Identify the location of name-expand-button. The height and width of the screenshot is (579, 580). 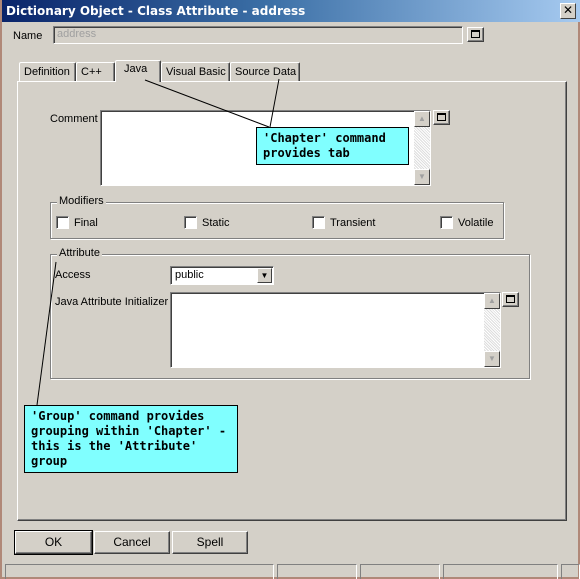
(475, 34).